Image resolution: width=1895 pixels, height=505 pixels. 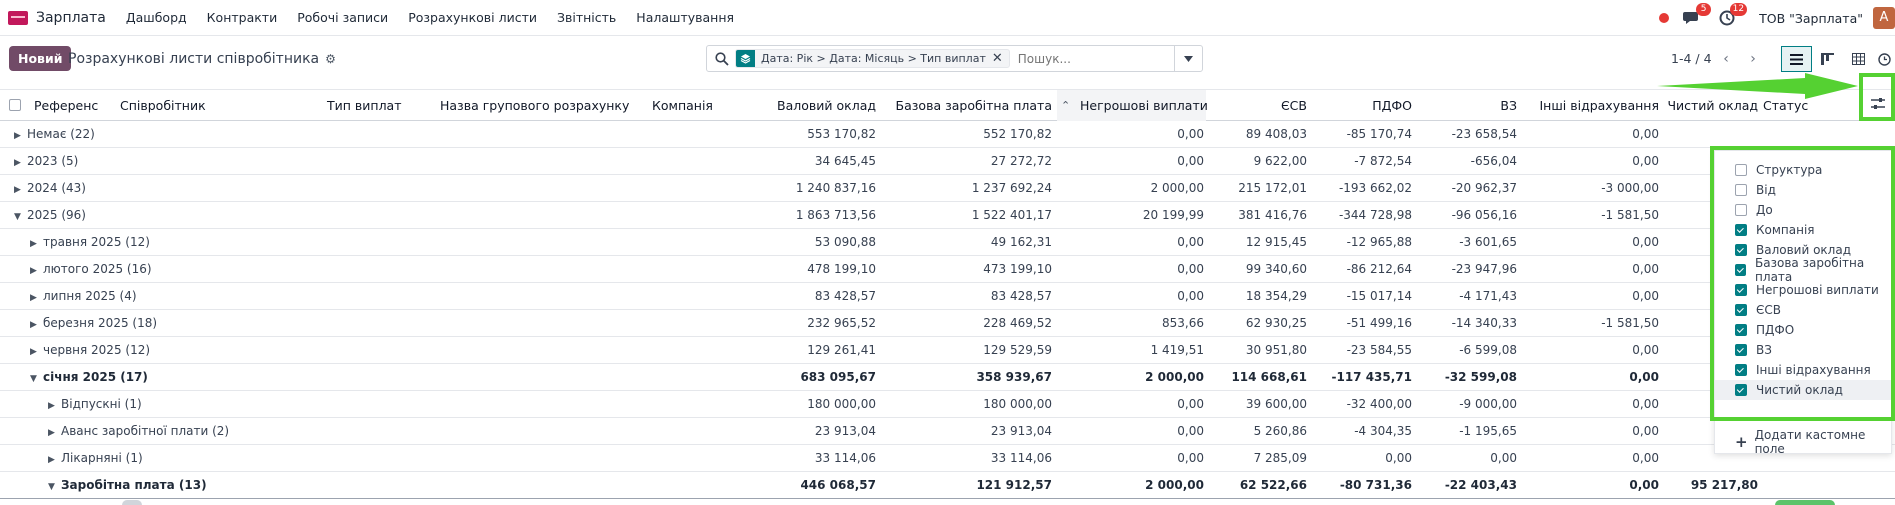 What do you see at coordinates (95, 404) in the screenshot?
I see `group-row-label: ▶ Відпускні (1)` at bounding box center [95, 404].